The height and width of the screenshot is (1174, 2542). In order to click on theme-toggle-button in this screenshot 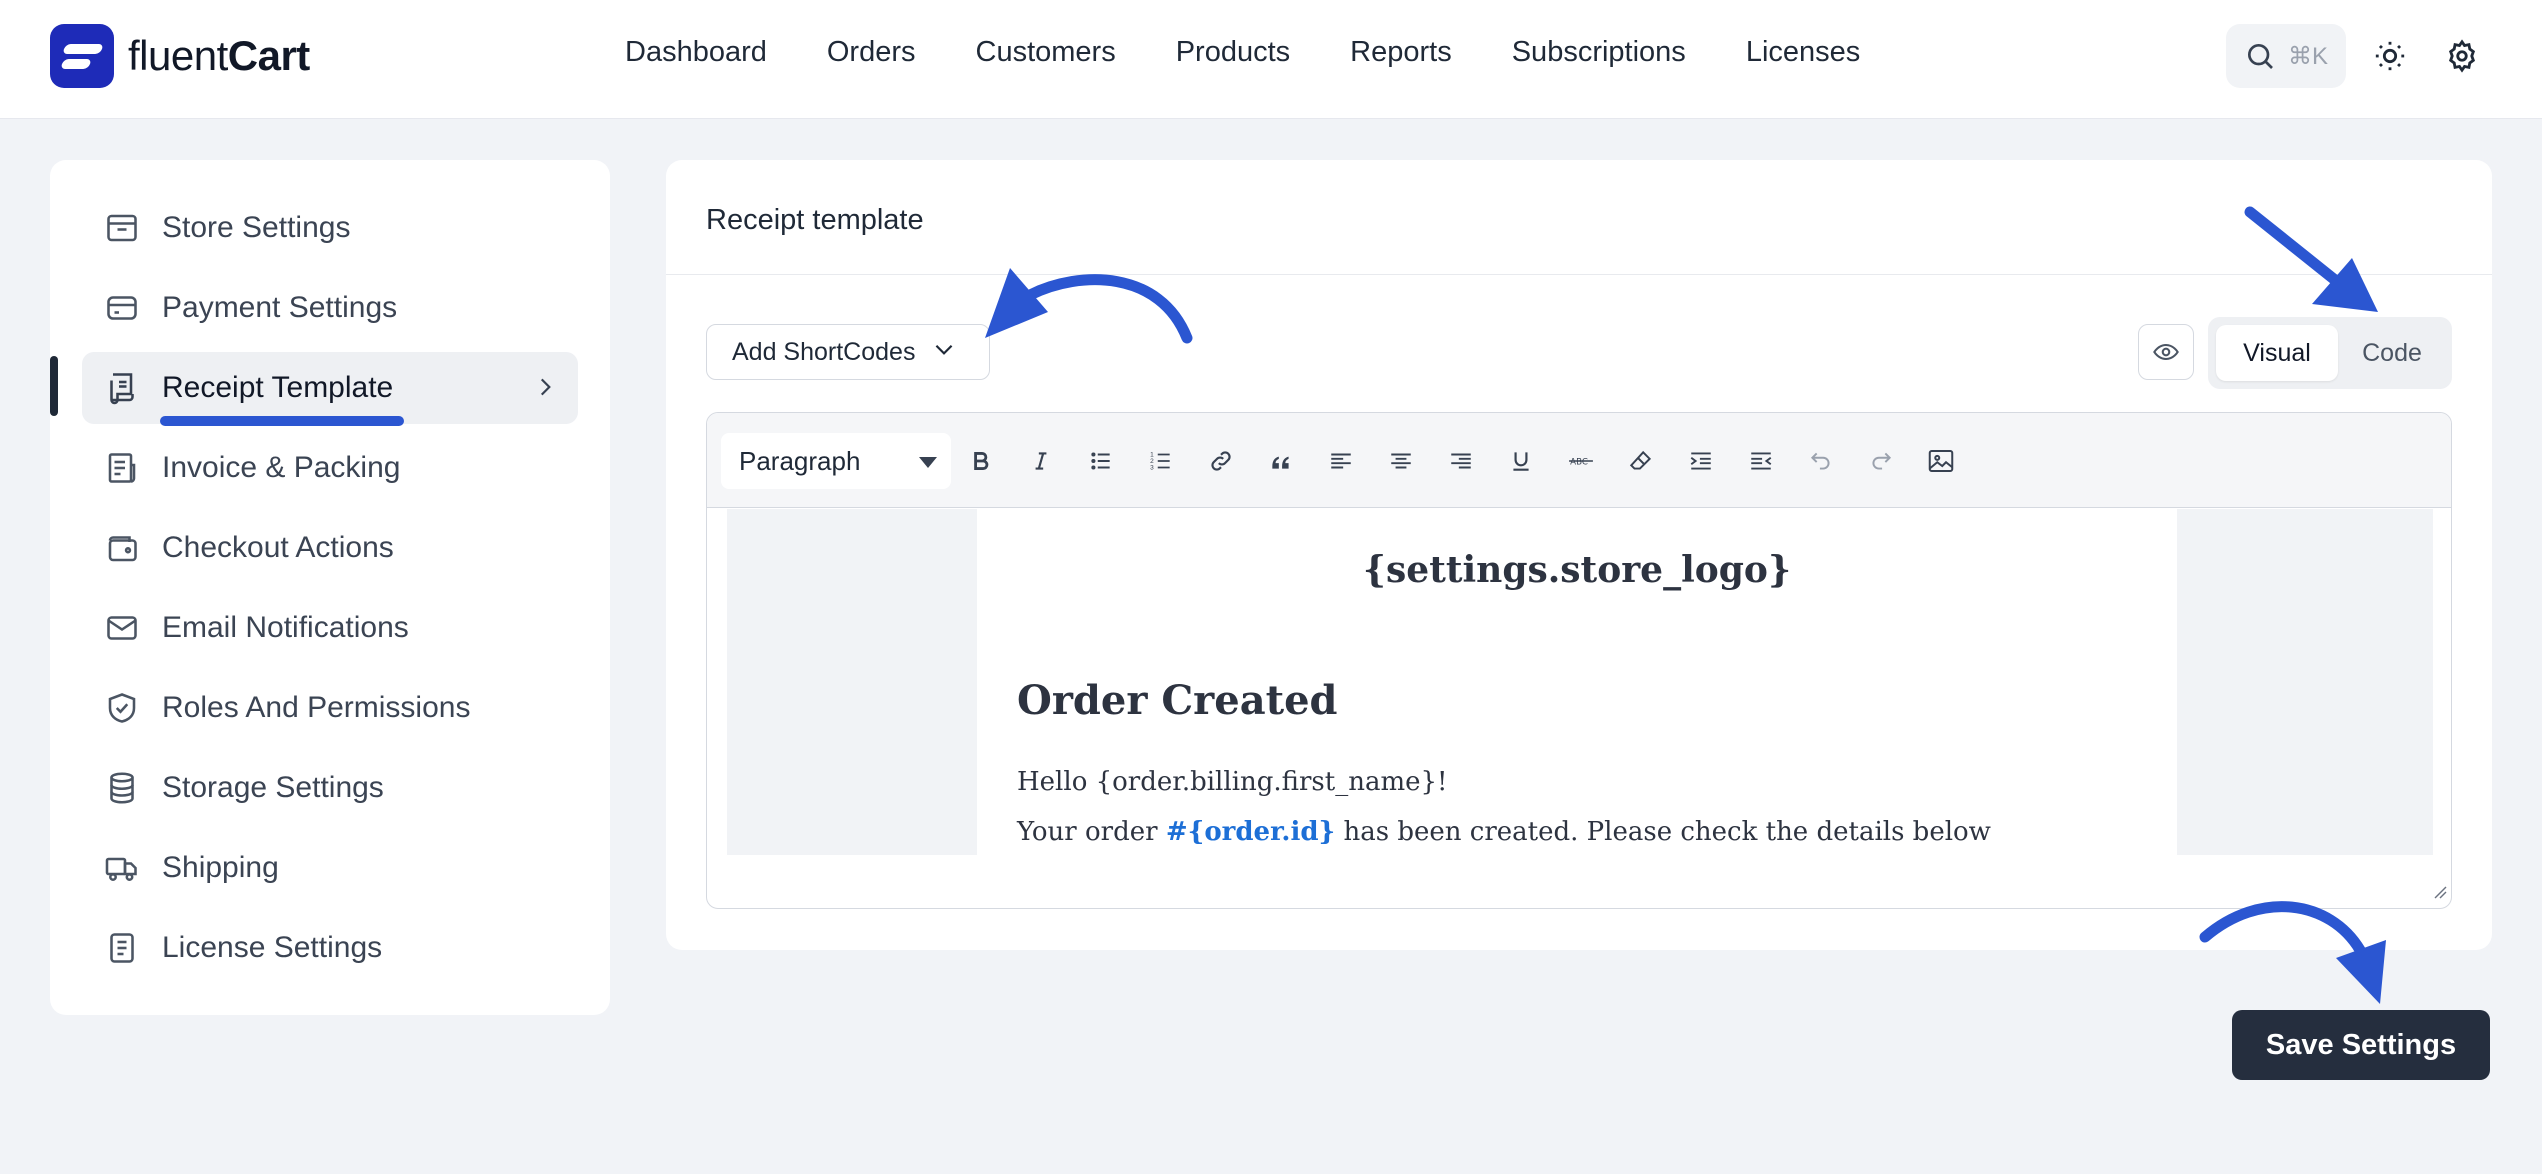, I will do `click(2390, 56)`.